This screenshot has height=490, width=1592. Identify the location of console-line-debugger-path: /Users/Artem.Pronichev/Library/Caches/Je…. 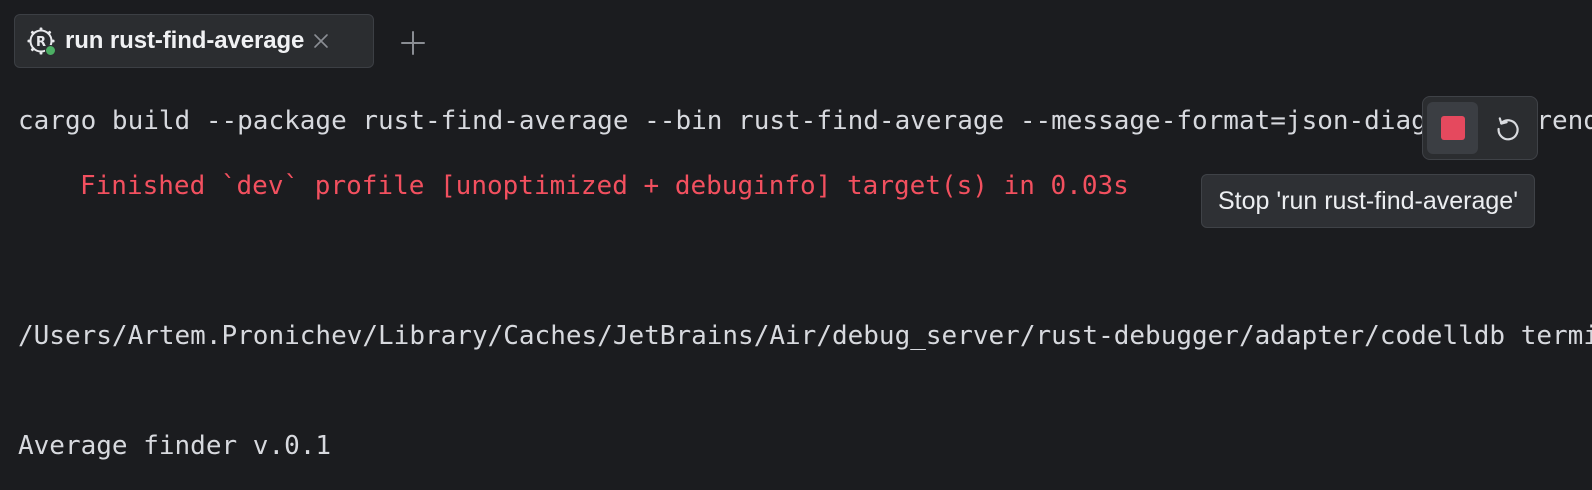
(805, 336).